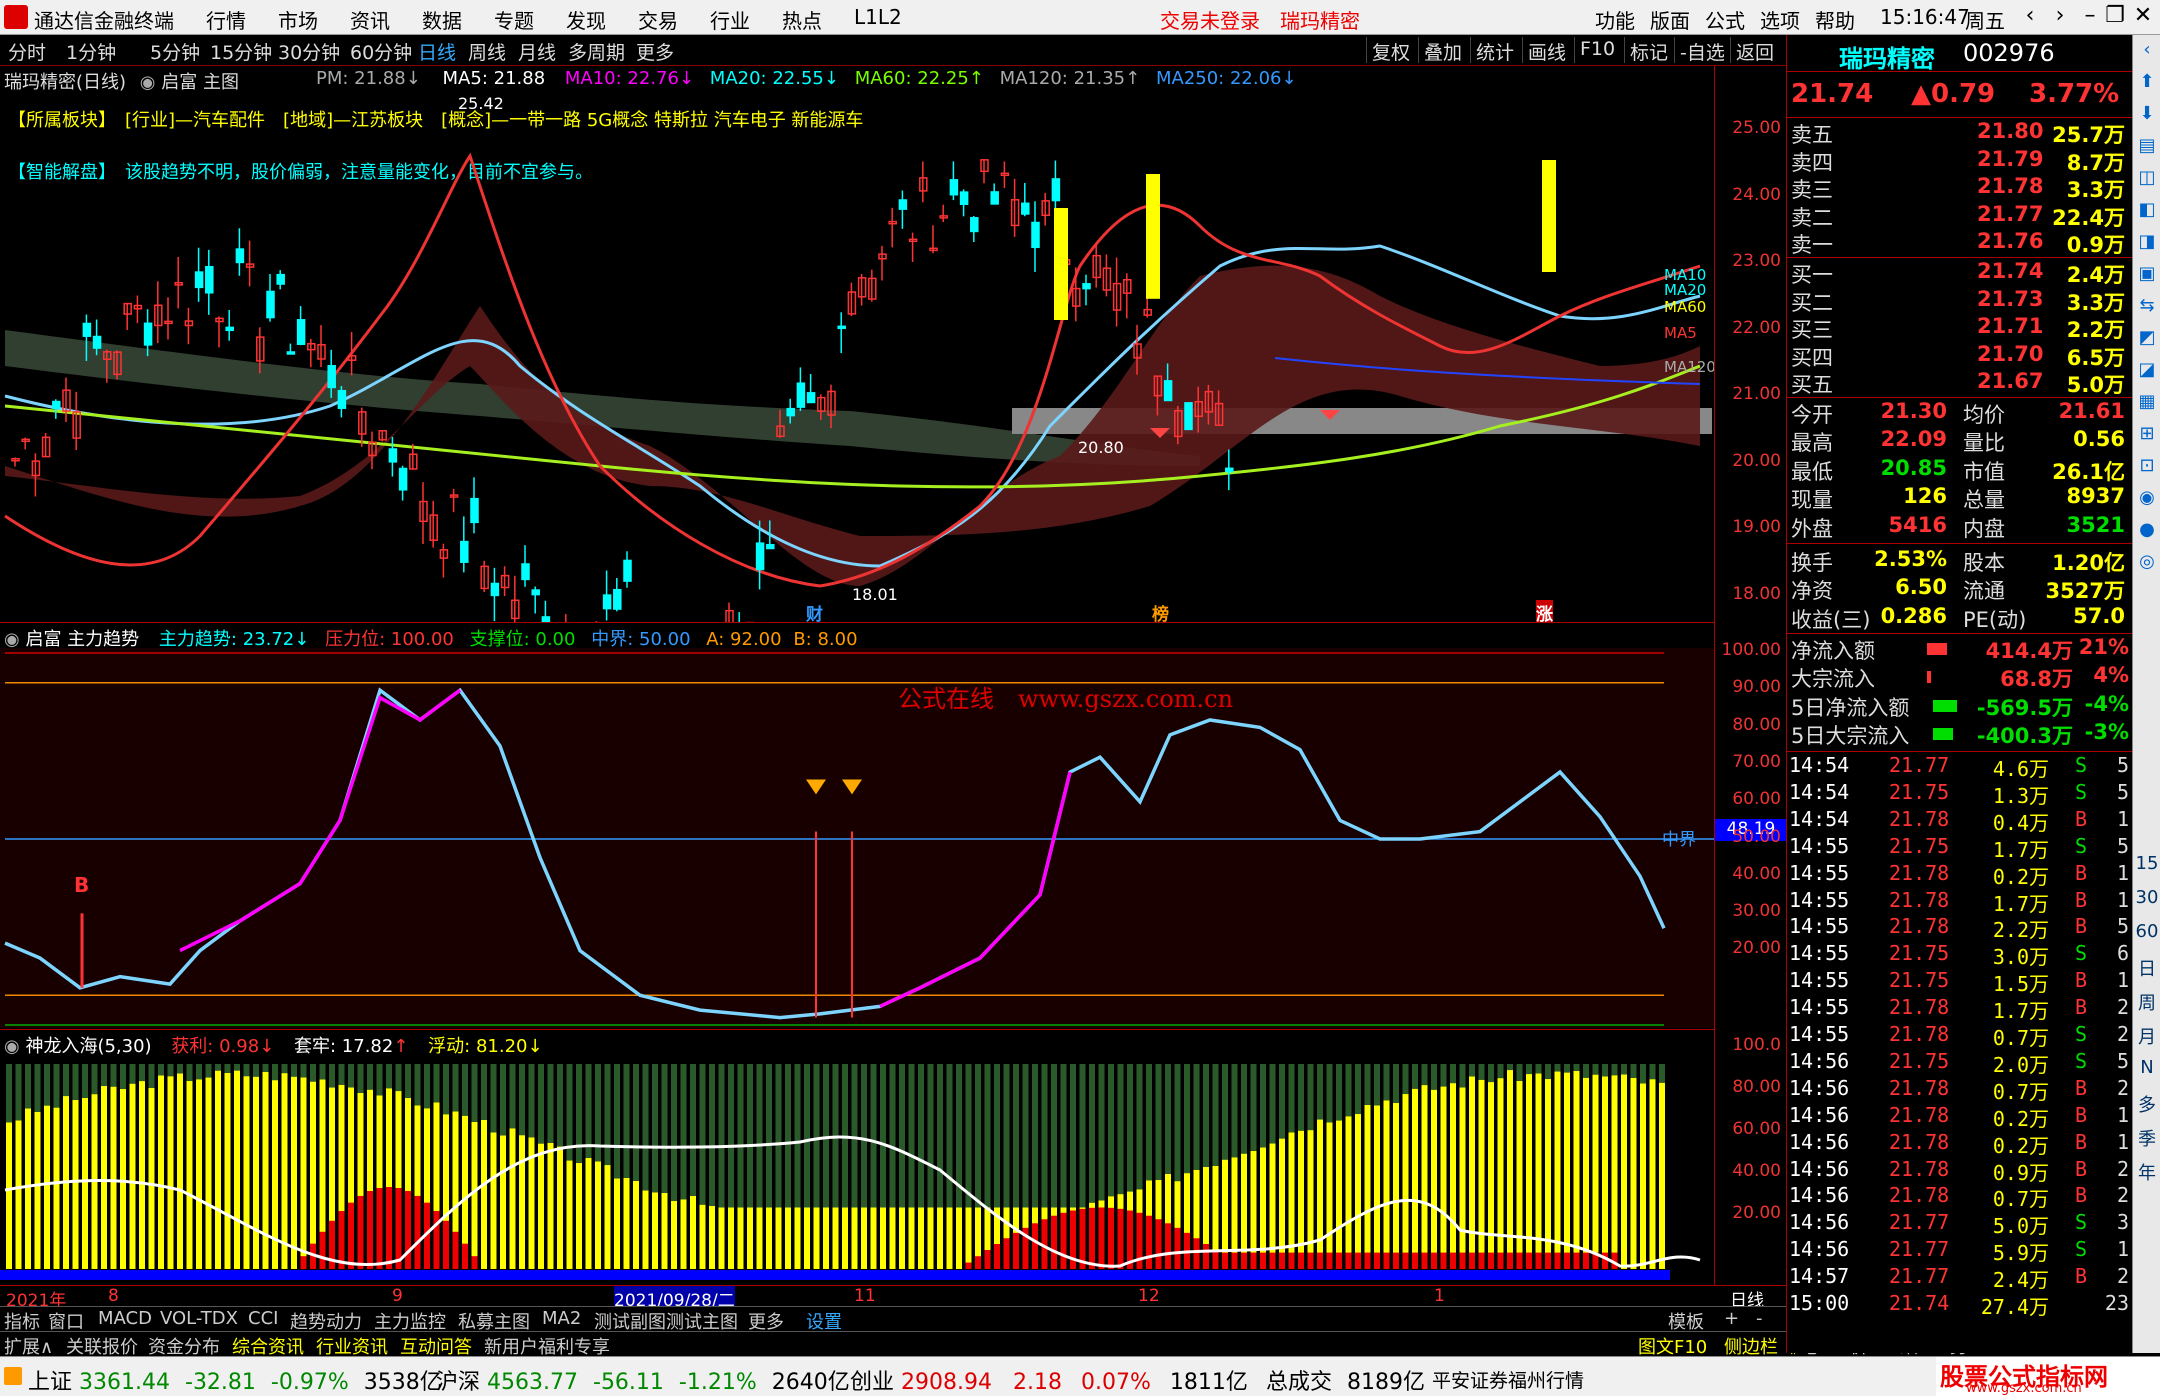 The height and width of the screenshot is (1396, 2160). What do you see at coordinates (2147, 117) in the screenshot?
I see `sidebar-tool-icon: ⬇` at bounding box center [2147, 117].